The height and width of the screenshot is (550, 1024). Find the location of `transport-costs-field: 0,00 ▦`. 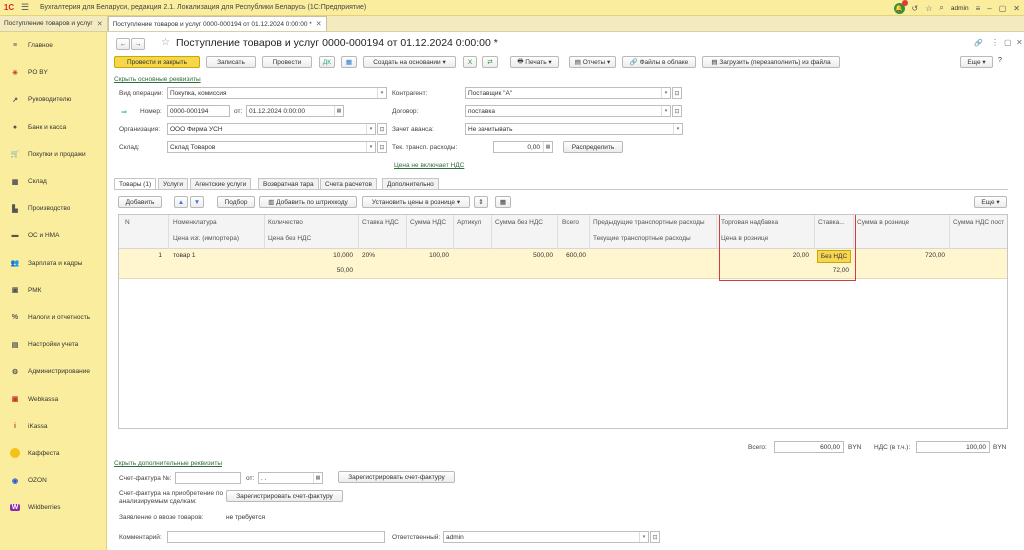

transport-costs-field: 0,00 ▦ is located at coordinates (523, 147).